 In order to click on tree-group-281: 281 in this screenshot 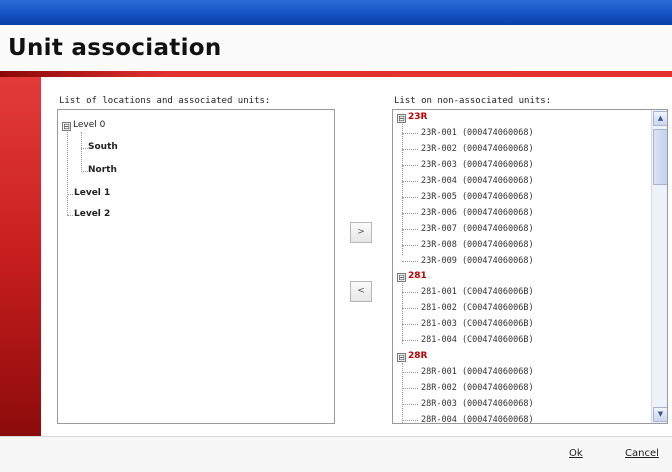, I will do `click(417, 276)`.